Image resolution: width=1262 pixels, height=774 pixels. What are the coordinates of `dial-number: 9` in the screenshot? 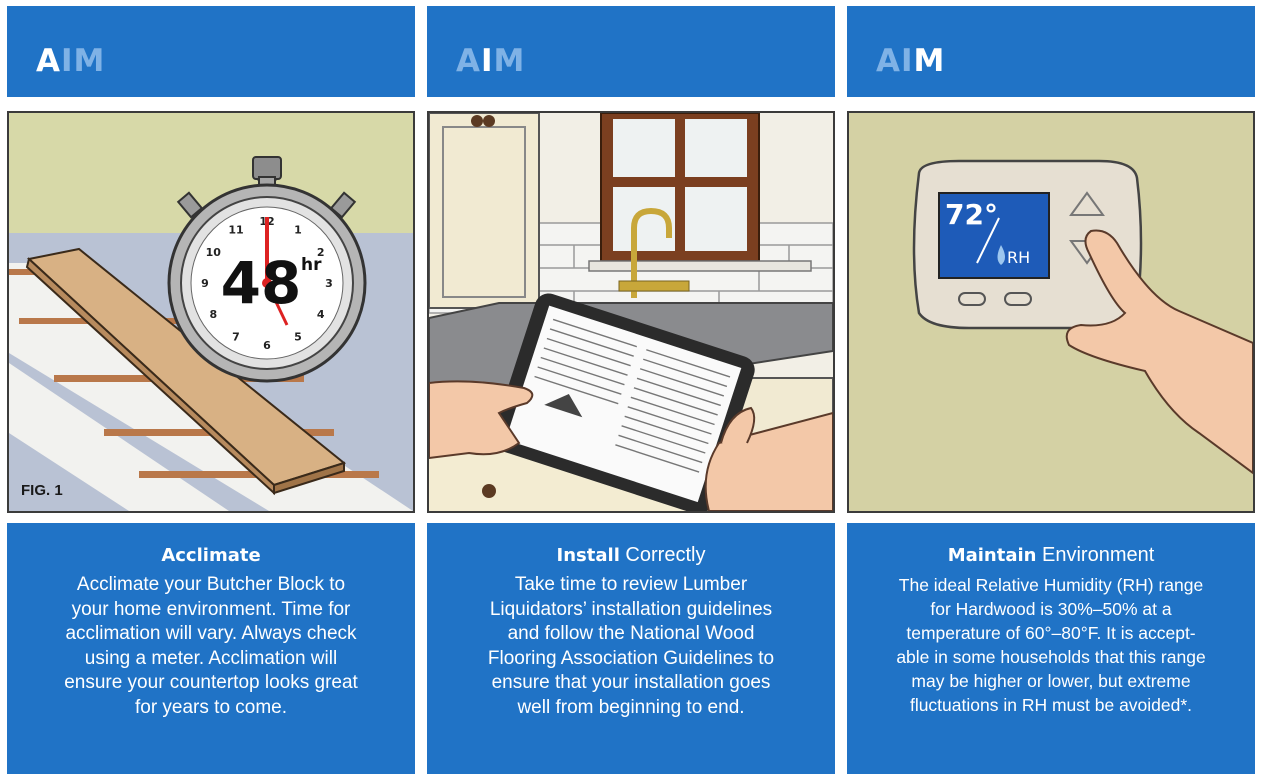 It's located at (205, 283).